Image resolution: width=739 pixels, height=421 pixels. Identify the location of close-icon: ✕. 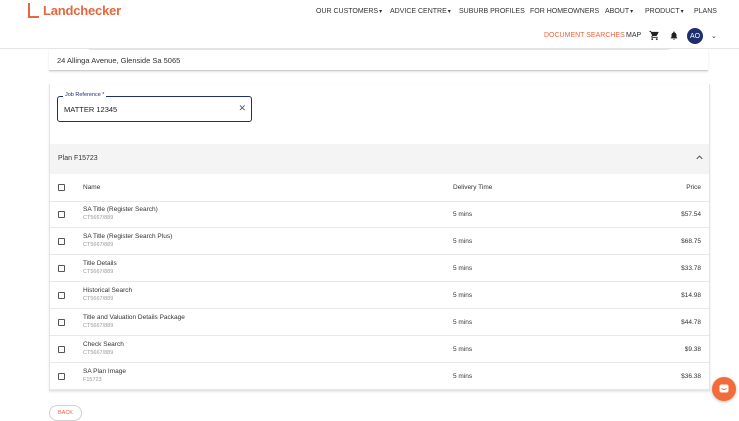
(242, 108).